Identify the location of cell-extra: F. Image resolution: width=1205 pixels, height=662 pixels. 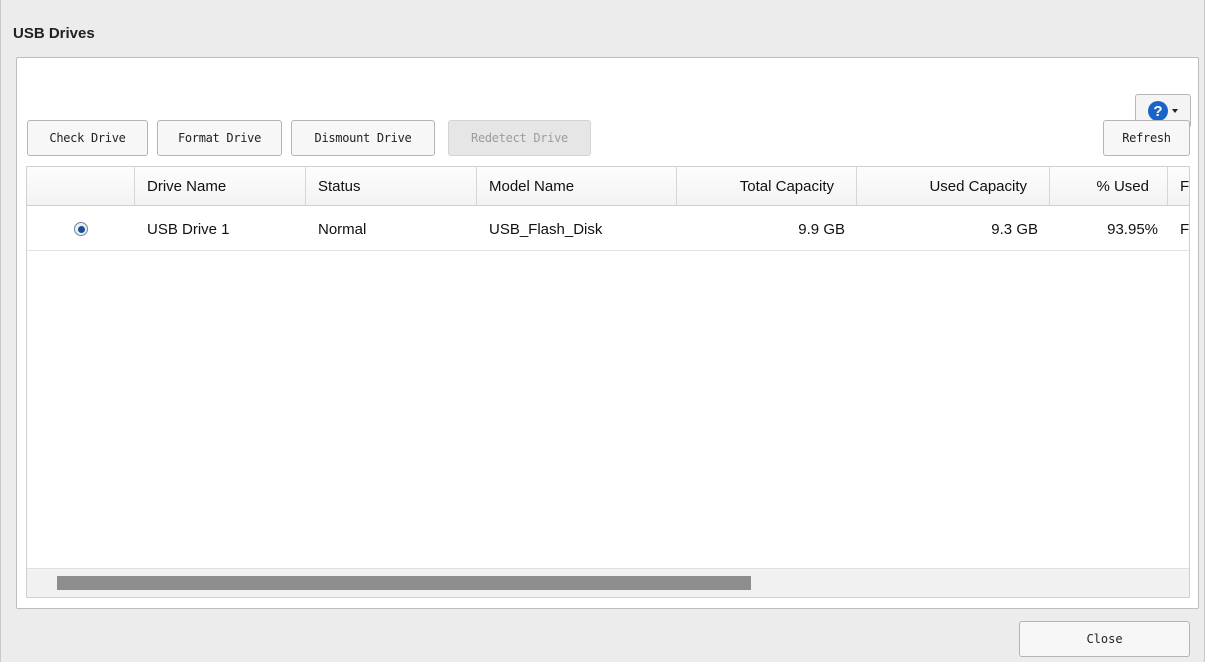
(1185, 229).